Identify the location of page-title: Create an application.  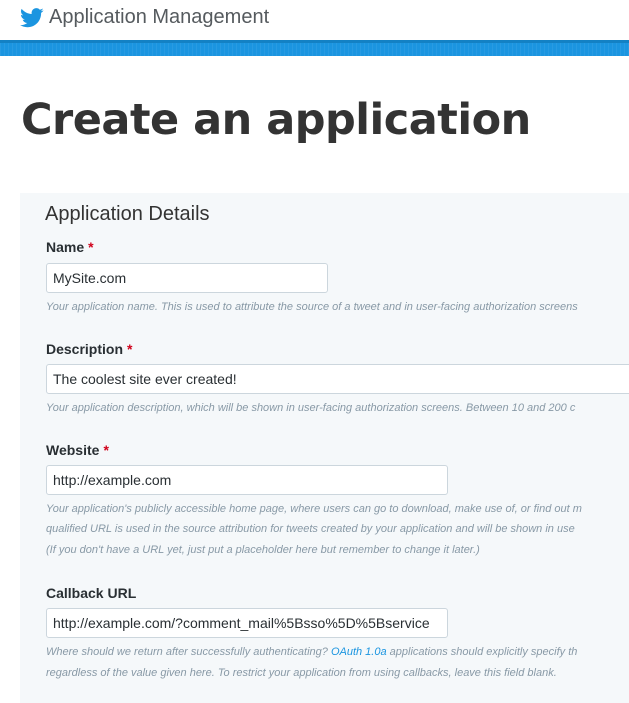
(276, 120).